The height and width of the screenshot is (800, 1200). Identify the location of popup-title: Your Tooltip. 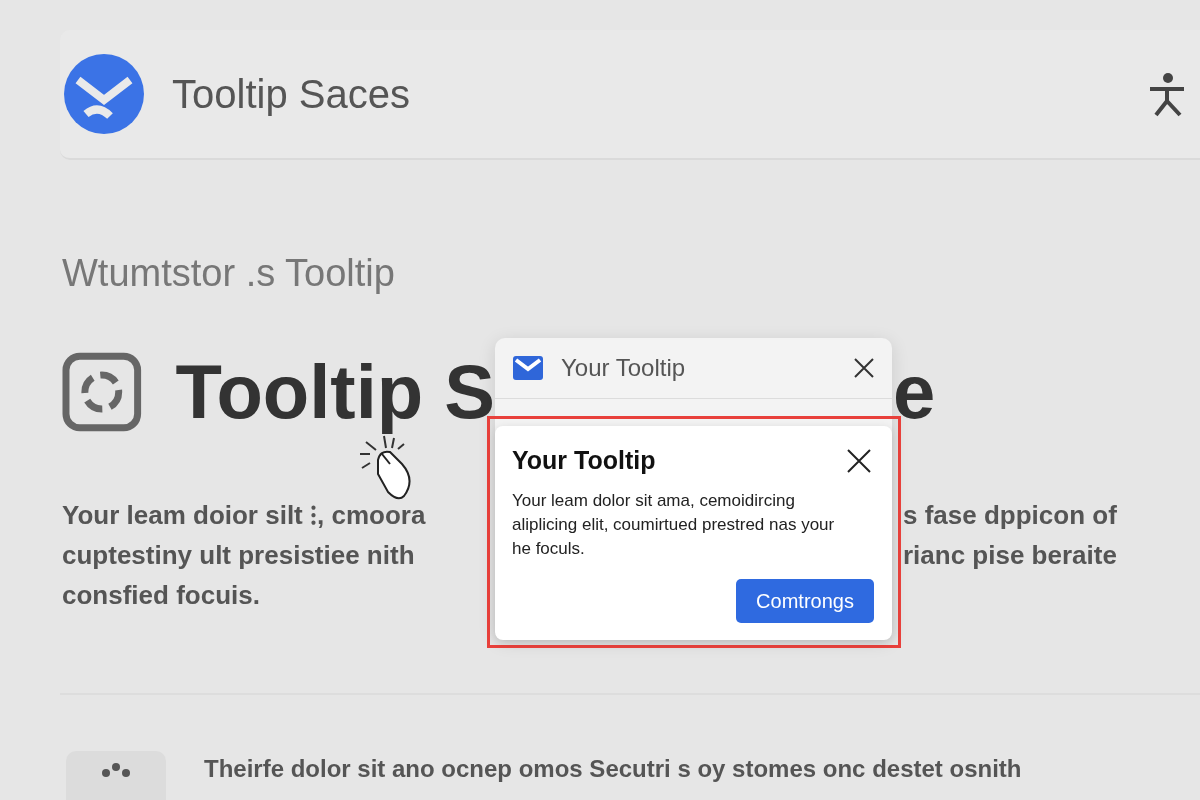
(624, 368).